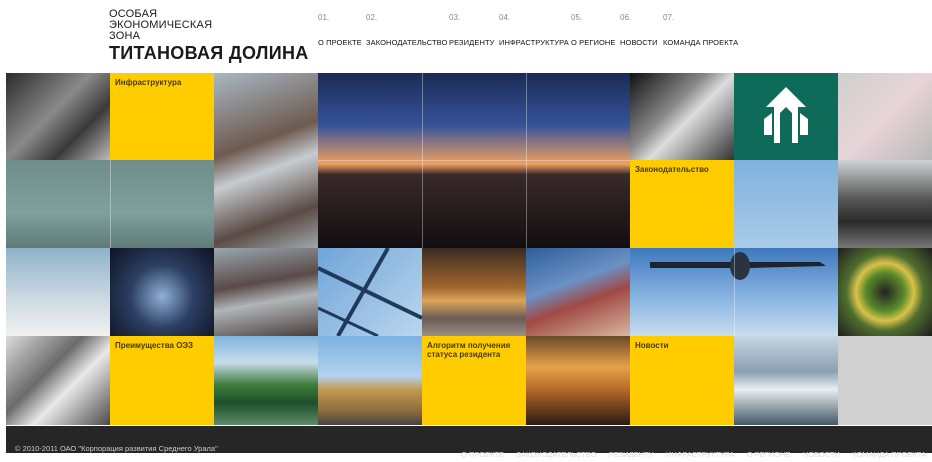  I want to click on empty-grey-tile, so click(885, 380).